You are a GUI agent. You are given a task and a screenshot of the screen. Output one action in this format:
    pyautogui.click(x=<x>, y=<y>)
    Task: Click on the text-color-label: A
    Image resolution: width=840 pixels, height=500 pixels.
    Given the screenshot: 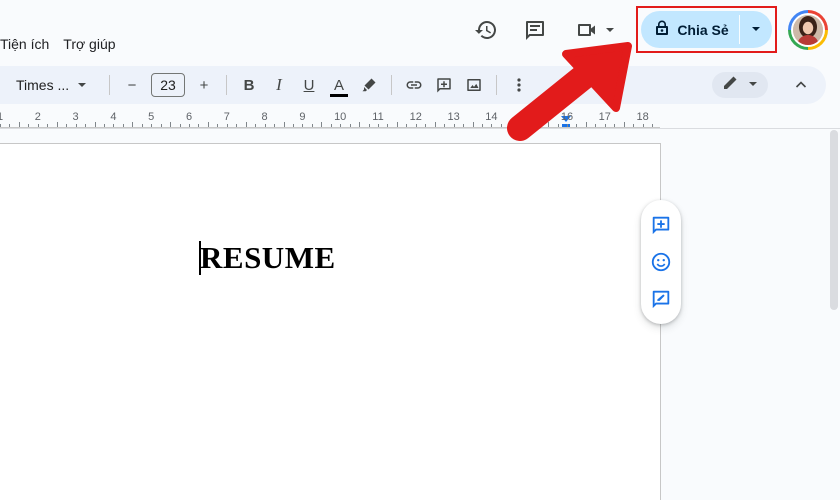 What is the action you would take?
    pyautogui.click(x=338, y=85)
    